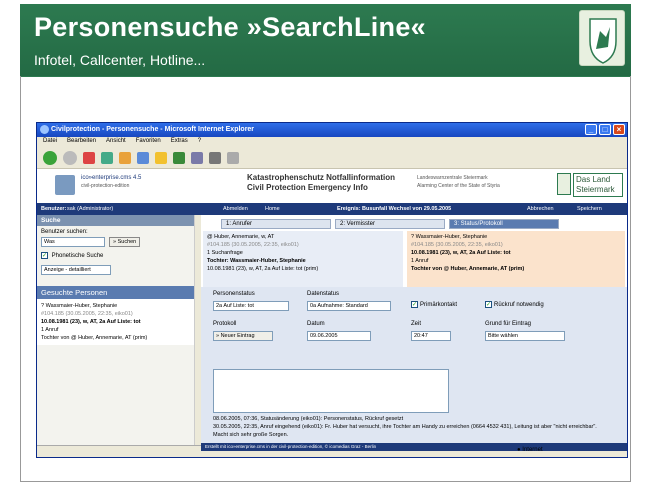  I want to click on result-name: ? Wassmaier-Huber, Stephanie, so click(79, 306).